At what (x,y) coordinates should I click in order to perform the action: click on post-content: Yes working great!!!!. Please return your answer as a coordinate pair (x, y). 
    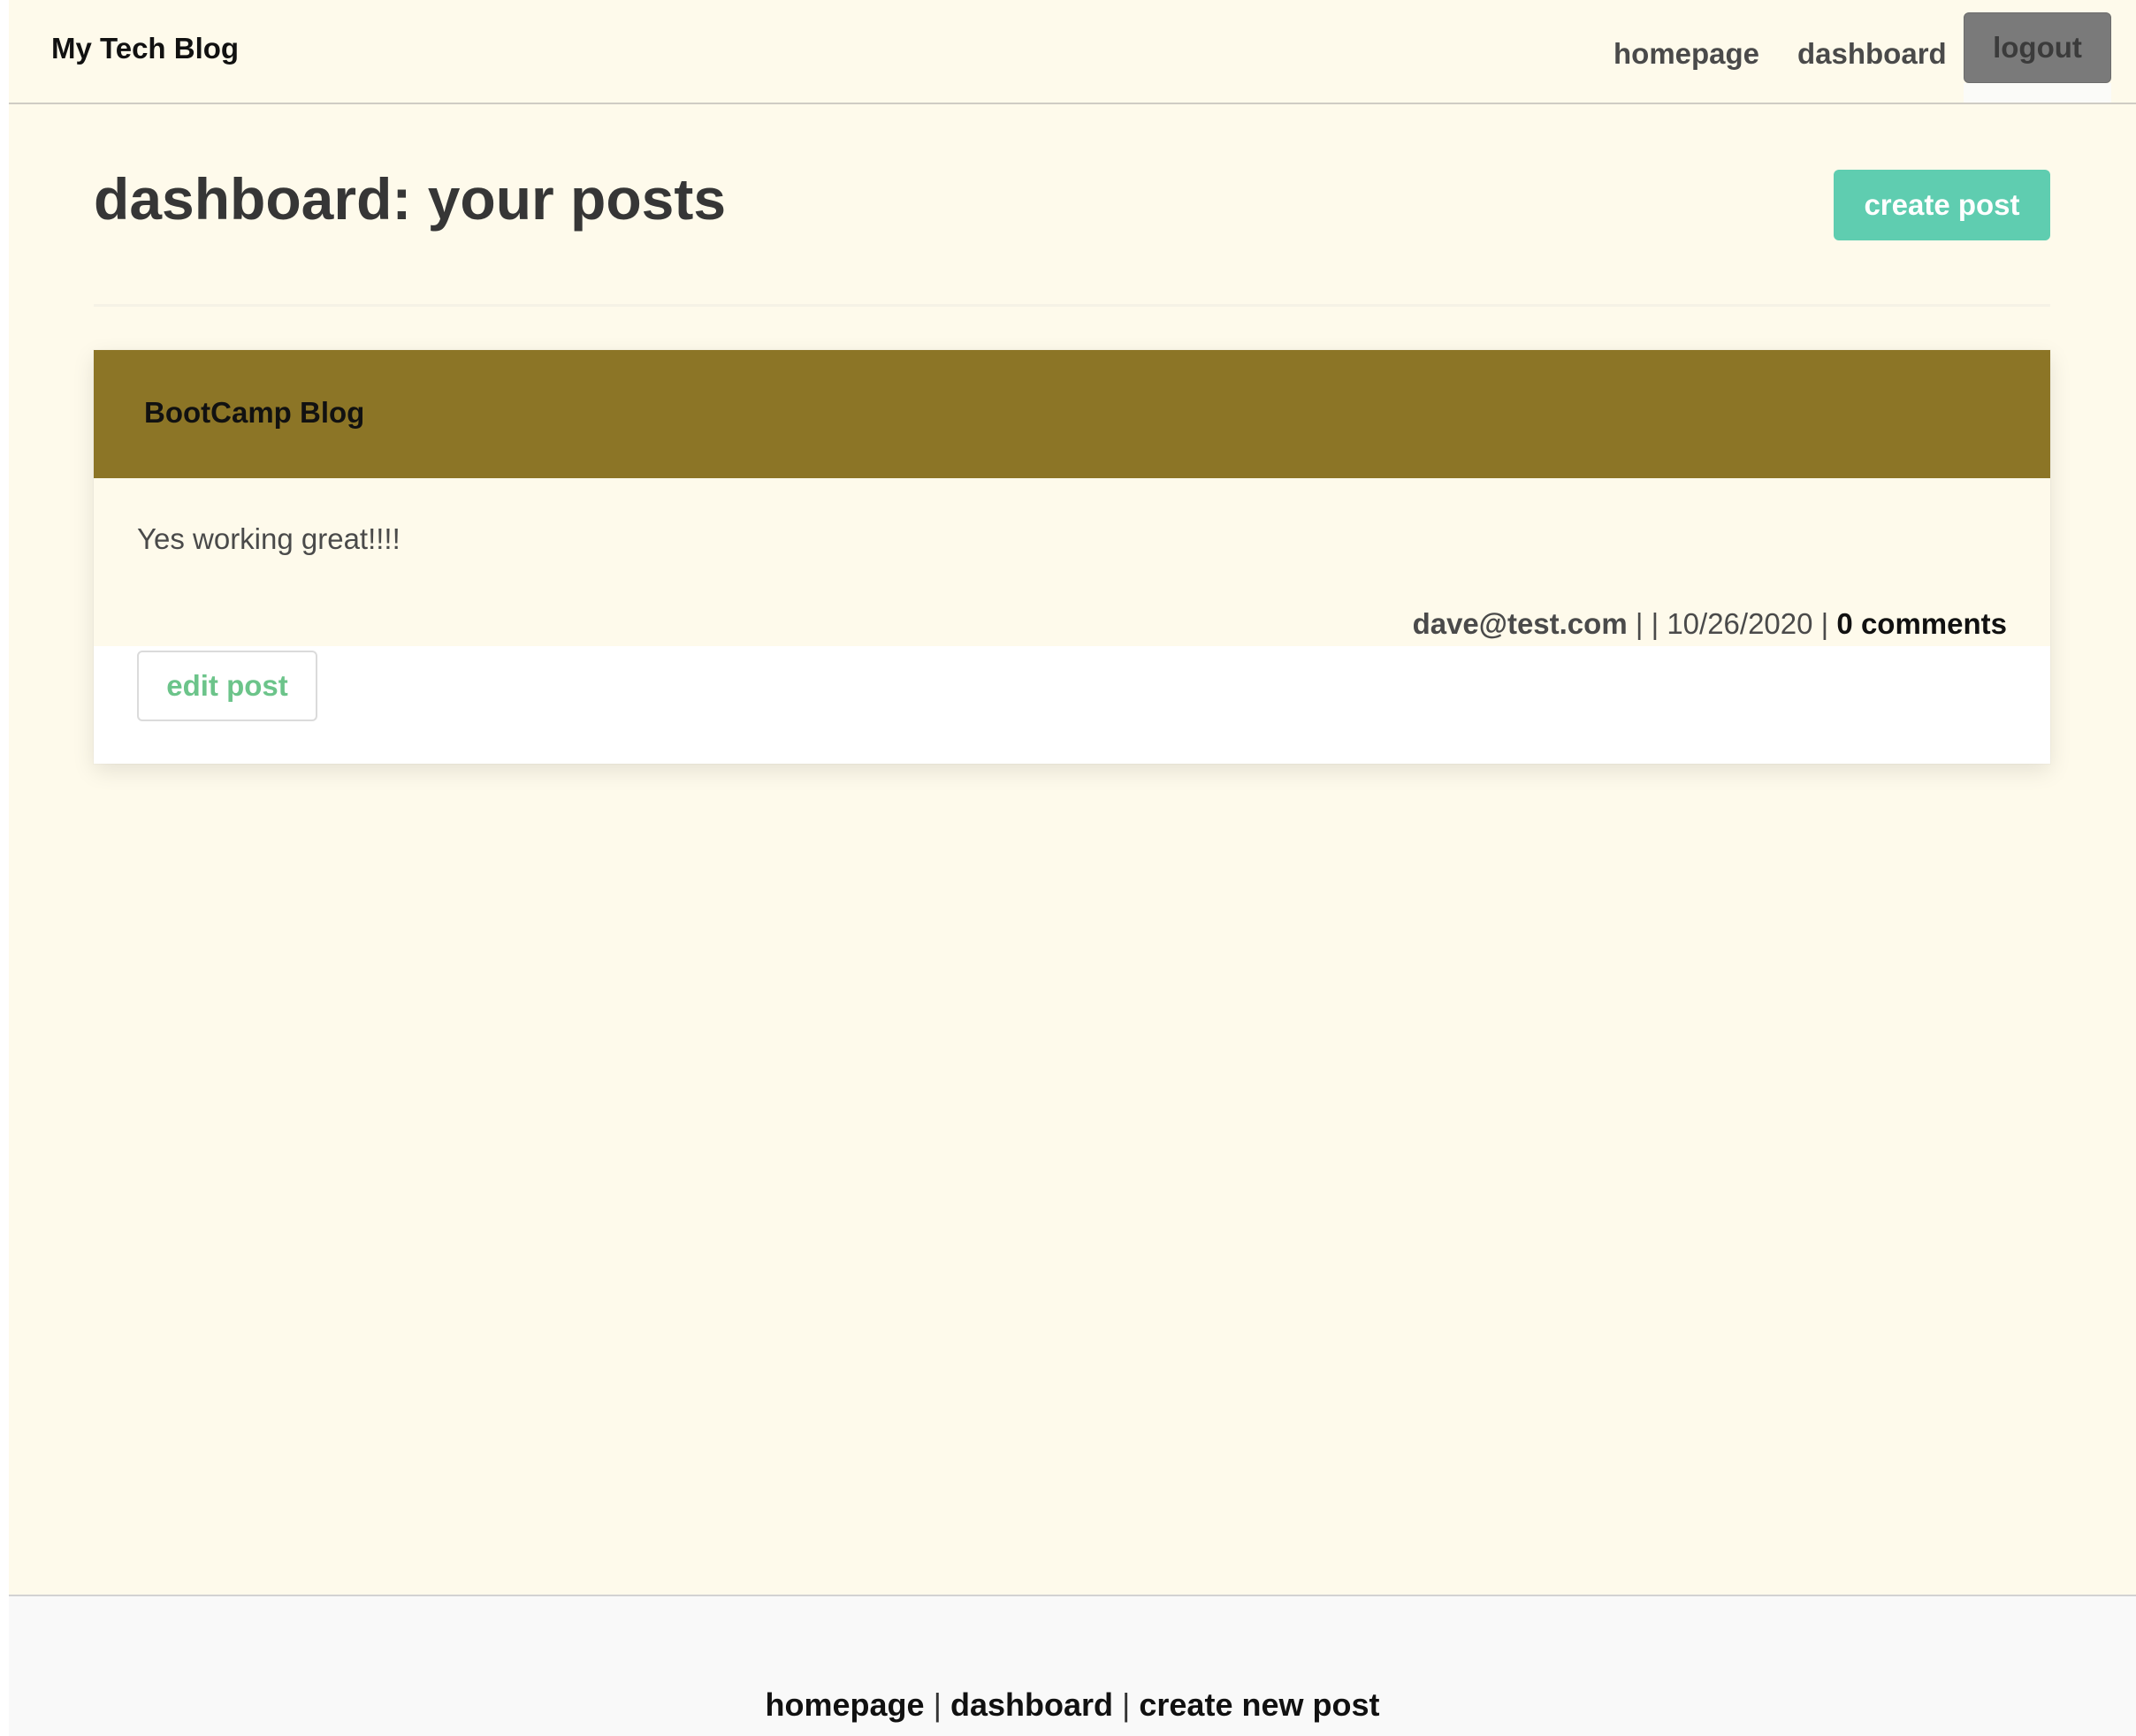
    Looking at the image, I should click on (268, 539).